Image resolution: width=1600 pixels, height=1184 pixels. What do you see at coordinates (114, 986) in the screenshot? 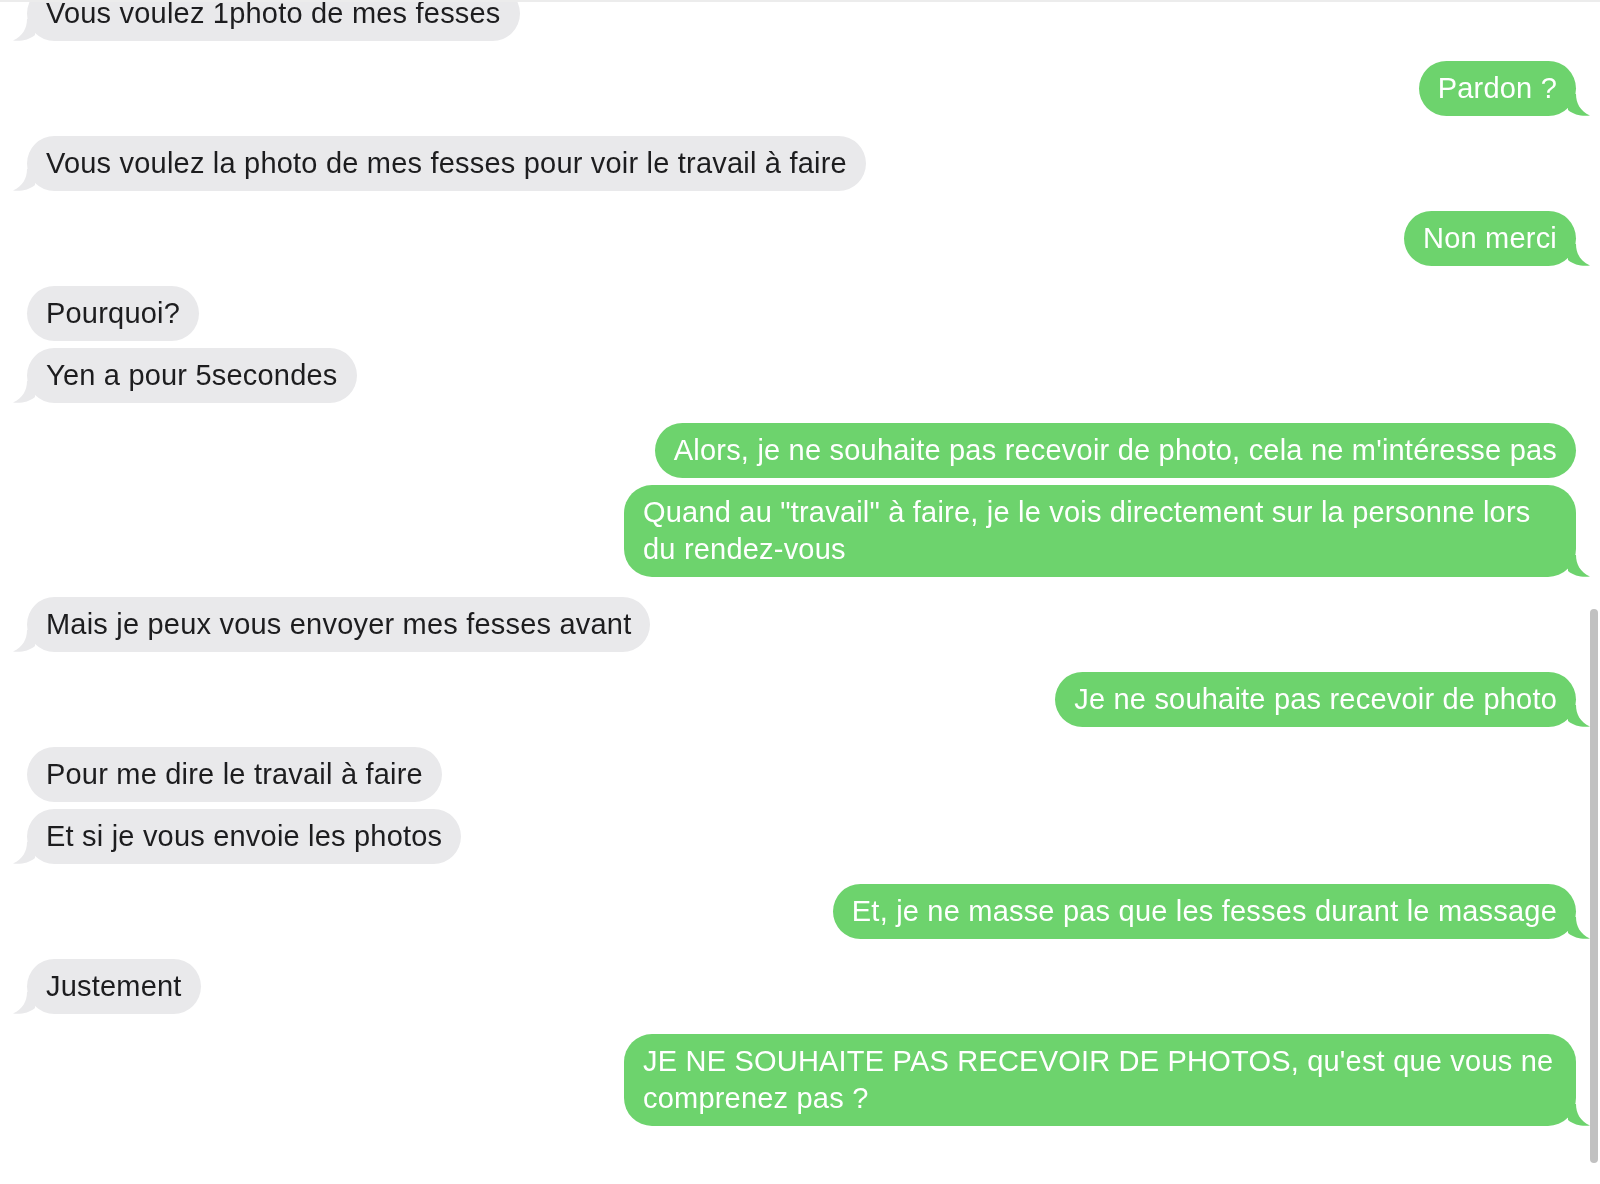
I see `received-message-bubble: Justement` at bounding box center [114, 986].